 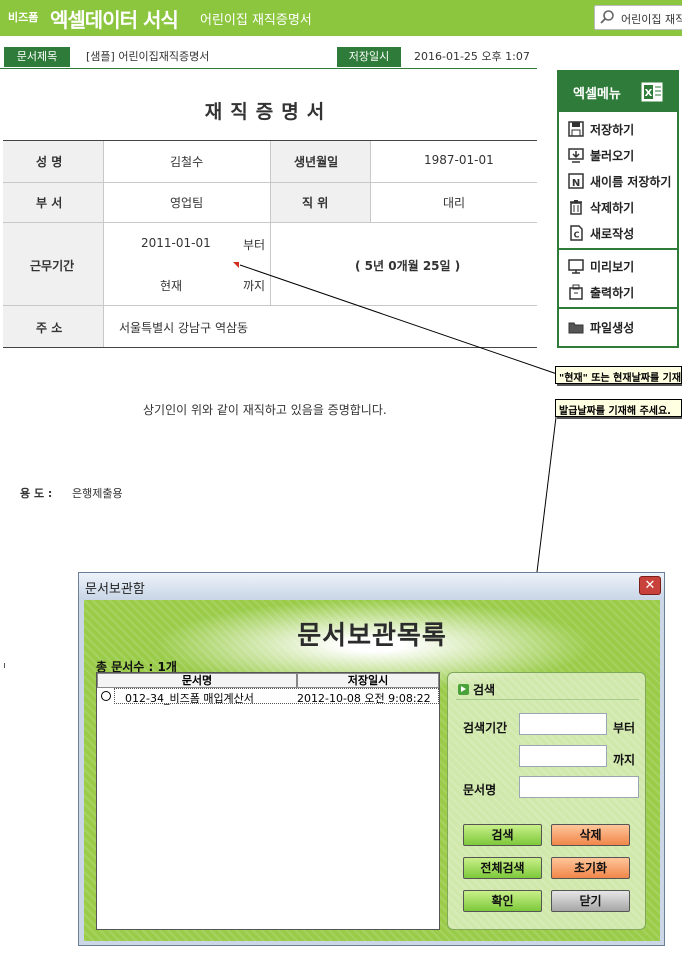 What do you see at coordinates (502, 868) in the screenshot?
I see `search-all-button: 전체검색` at bounding box center [502, 868].